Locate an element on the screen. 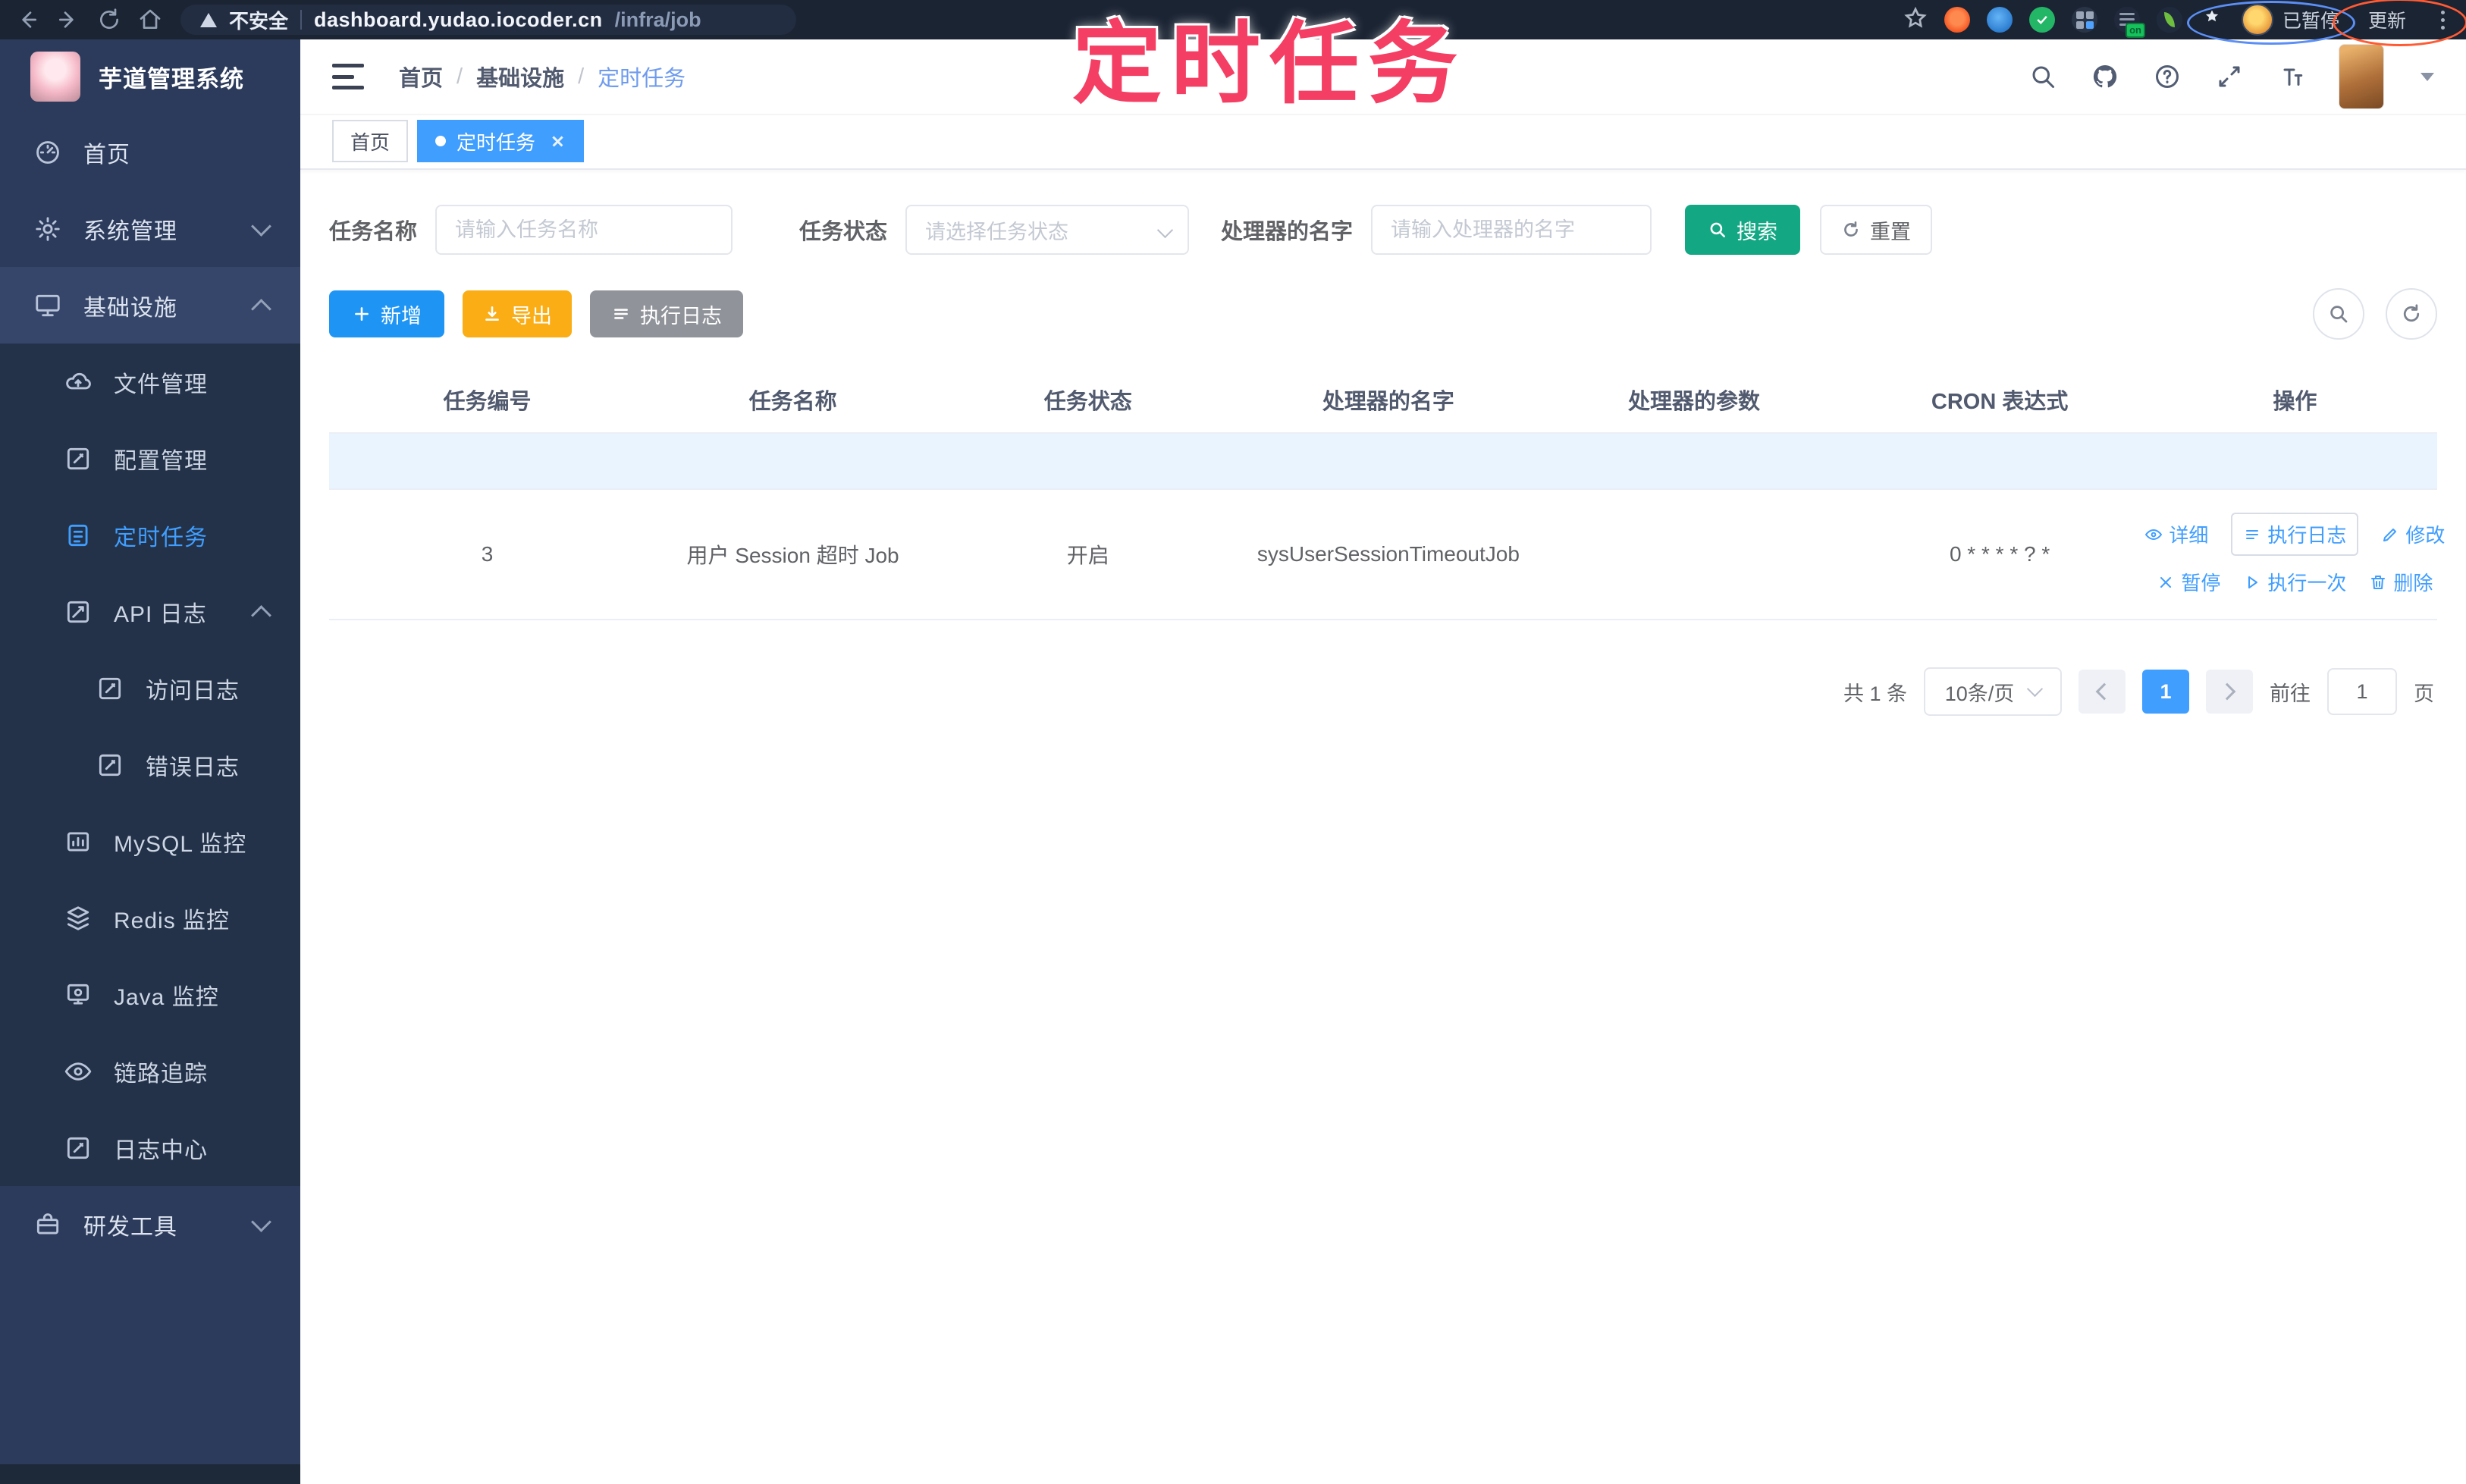 The image size is (2466, 1484). table-tools is located at coordinates (2375, 314).